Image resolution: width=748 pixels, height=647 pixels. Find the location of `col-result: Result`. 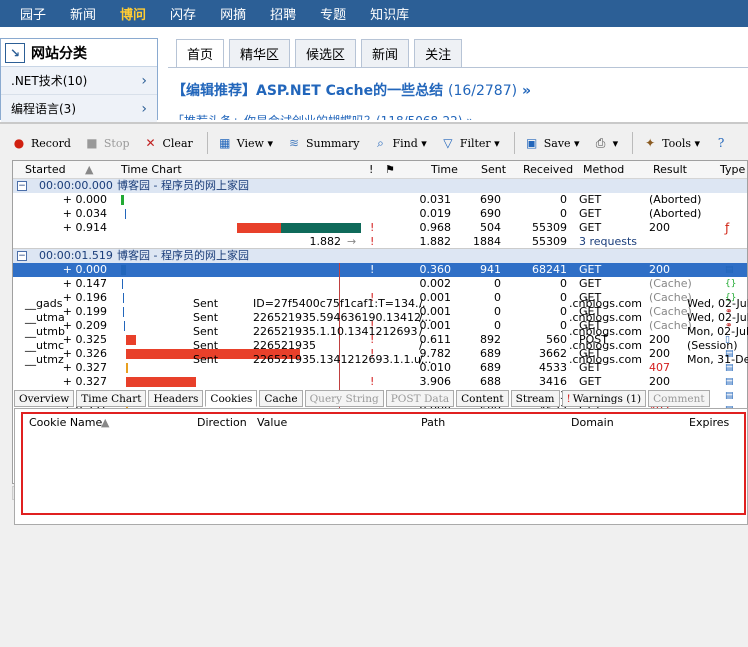

col-result: Result is located at coordinates (670, 169).